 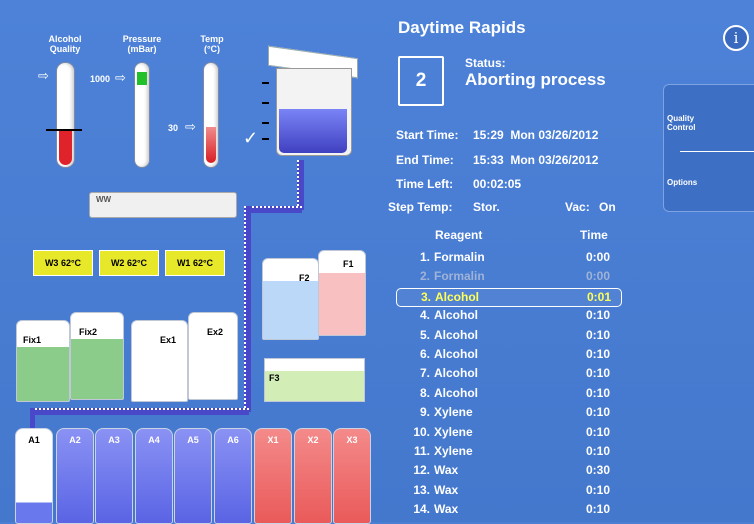 What do you see at coordinates (508, 335) in the screenshot?
I see `protocol-step: 5. Alcohol 0:10` at bounding box center [508, 335].